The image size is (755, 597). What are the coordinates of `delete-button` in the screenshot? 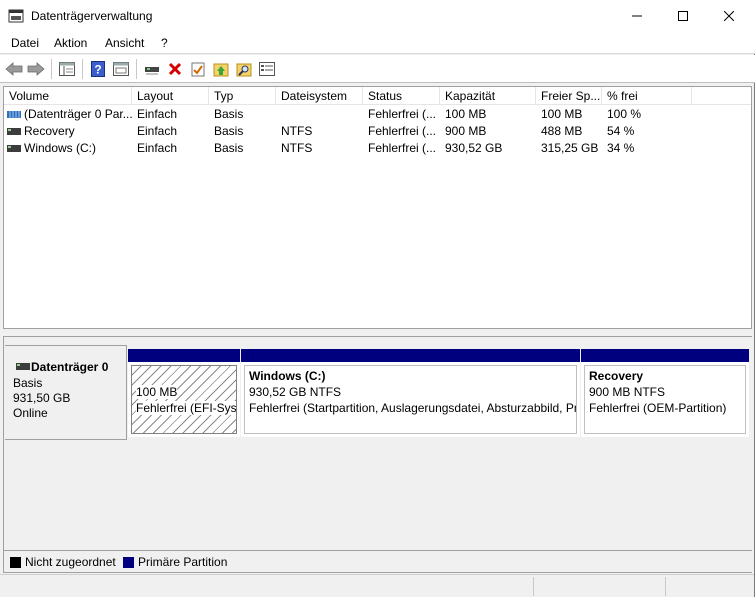 It's located at (175, 69).